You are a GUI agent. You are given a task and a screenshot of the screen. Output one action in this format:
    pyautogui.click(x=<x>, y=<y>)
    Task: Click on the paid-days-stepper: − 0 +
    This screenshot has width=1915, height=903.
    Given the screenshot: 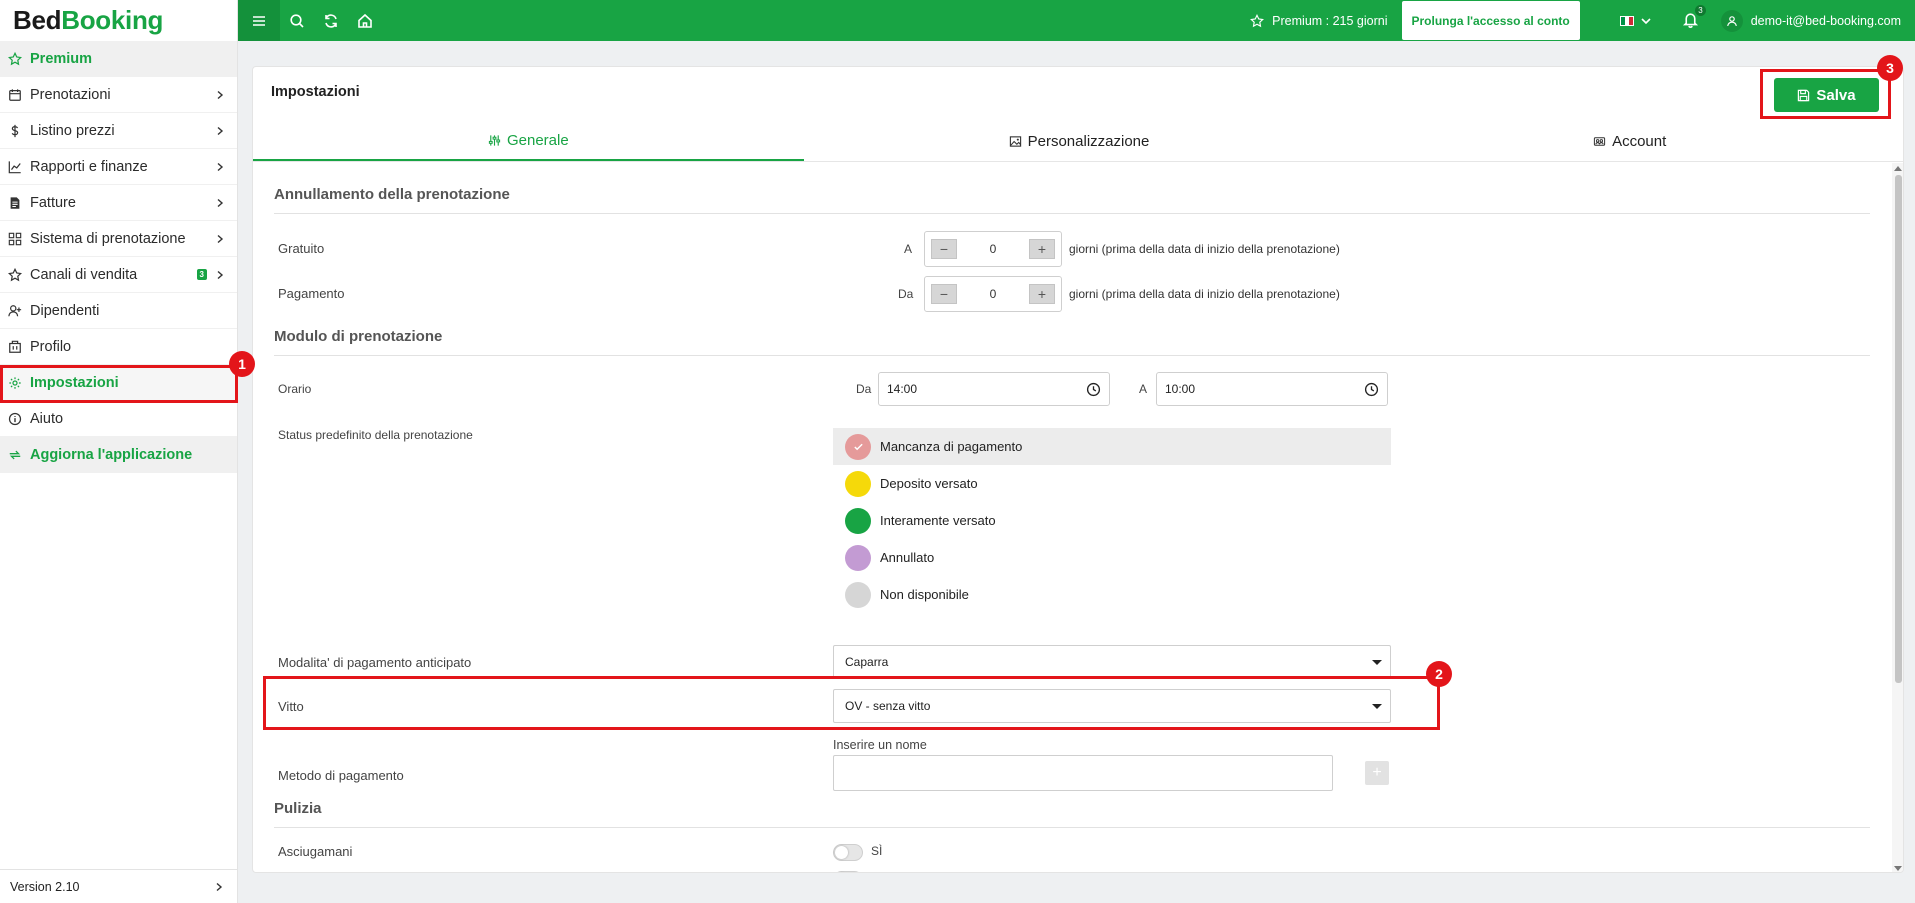 What is the action you would take?
    pyautogui.click(x=993, y=294)
    